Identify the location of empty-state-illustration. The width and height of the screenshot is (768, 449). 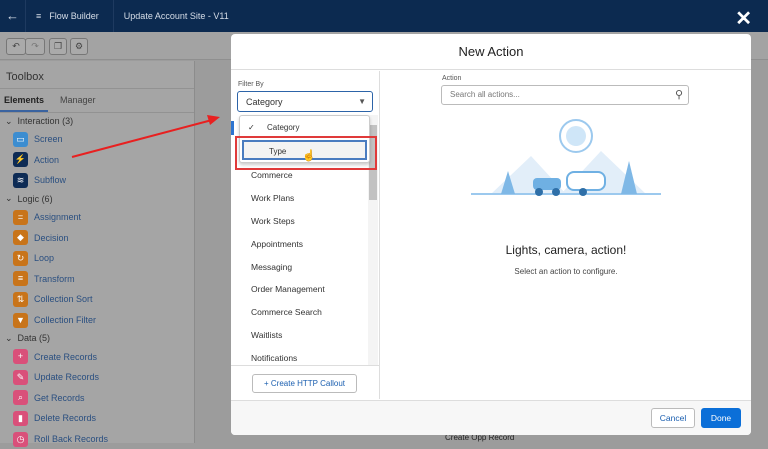
(566, 157).